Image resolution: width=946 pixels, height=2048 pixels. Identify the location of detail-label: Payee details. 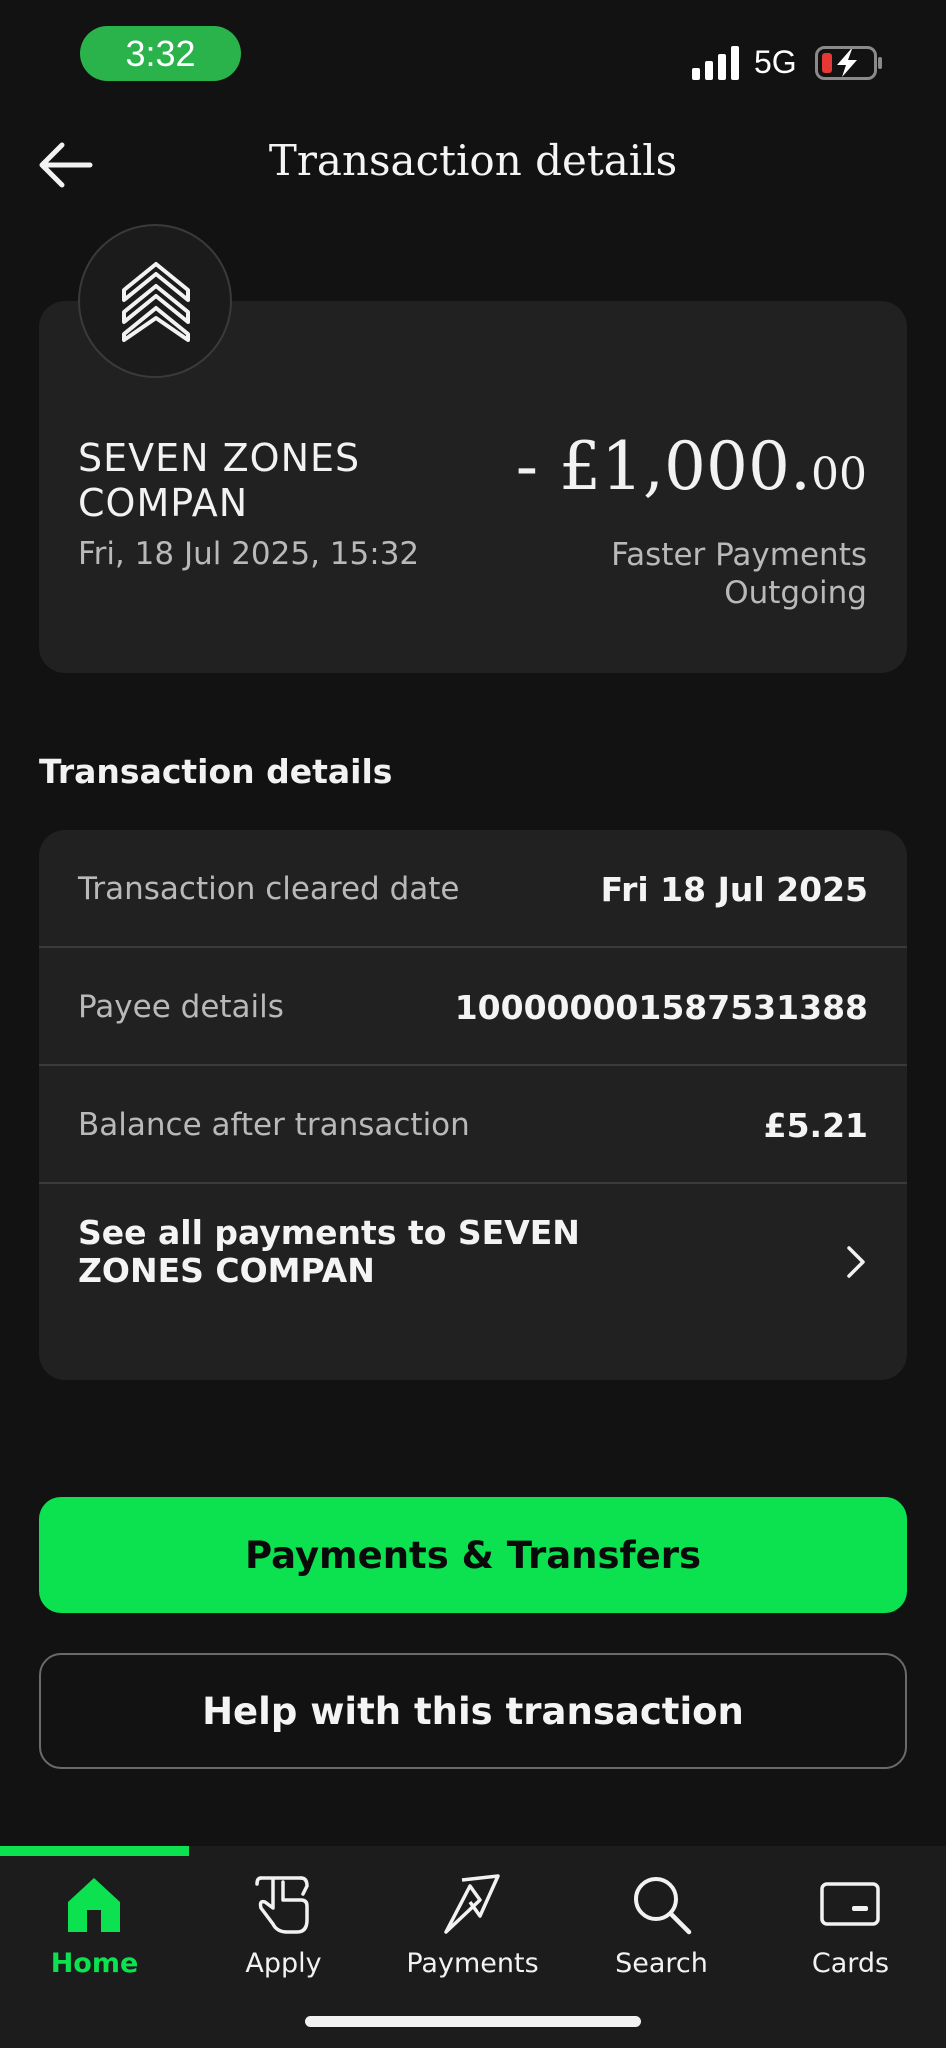
(181, 1007).